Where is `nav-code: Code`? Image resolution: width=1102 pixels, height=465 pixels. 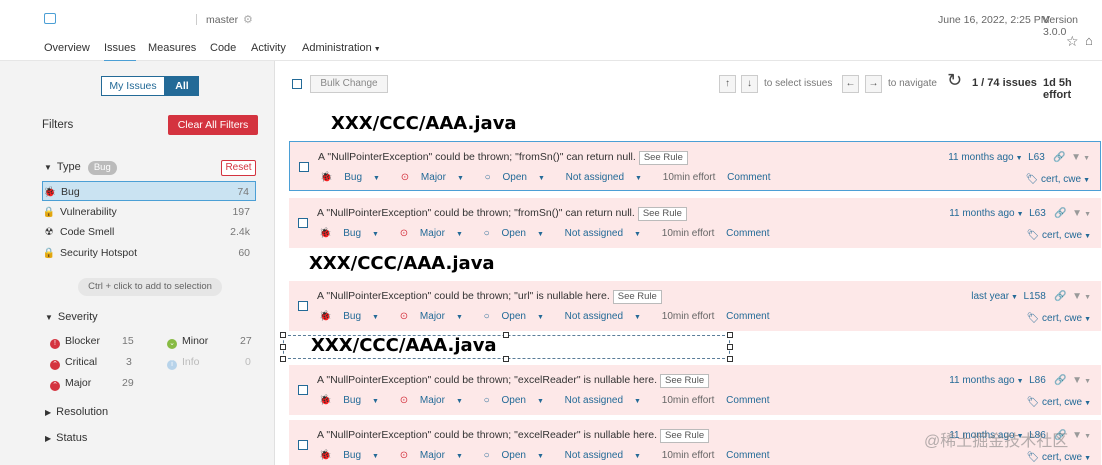
nav-code: Code is located at coordinates (223, 48).